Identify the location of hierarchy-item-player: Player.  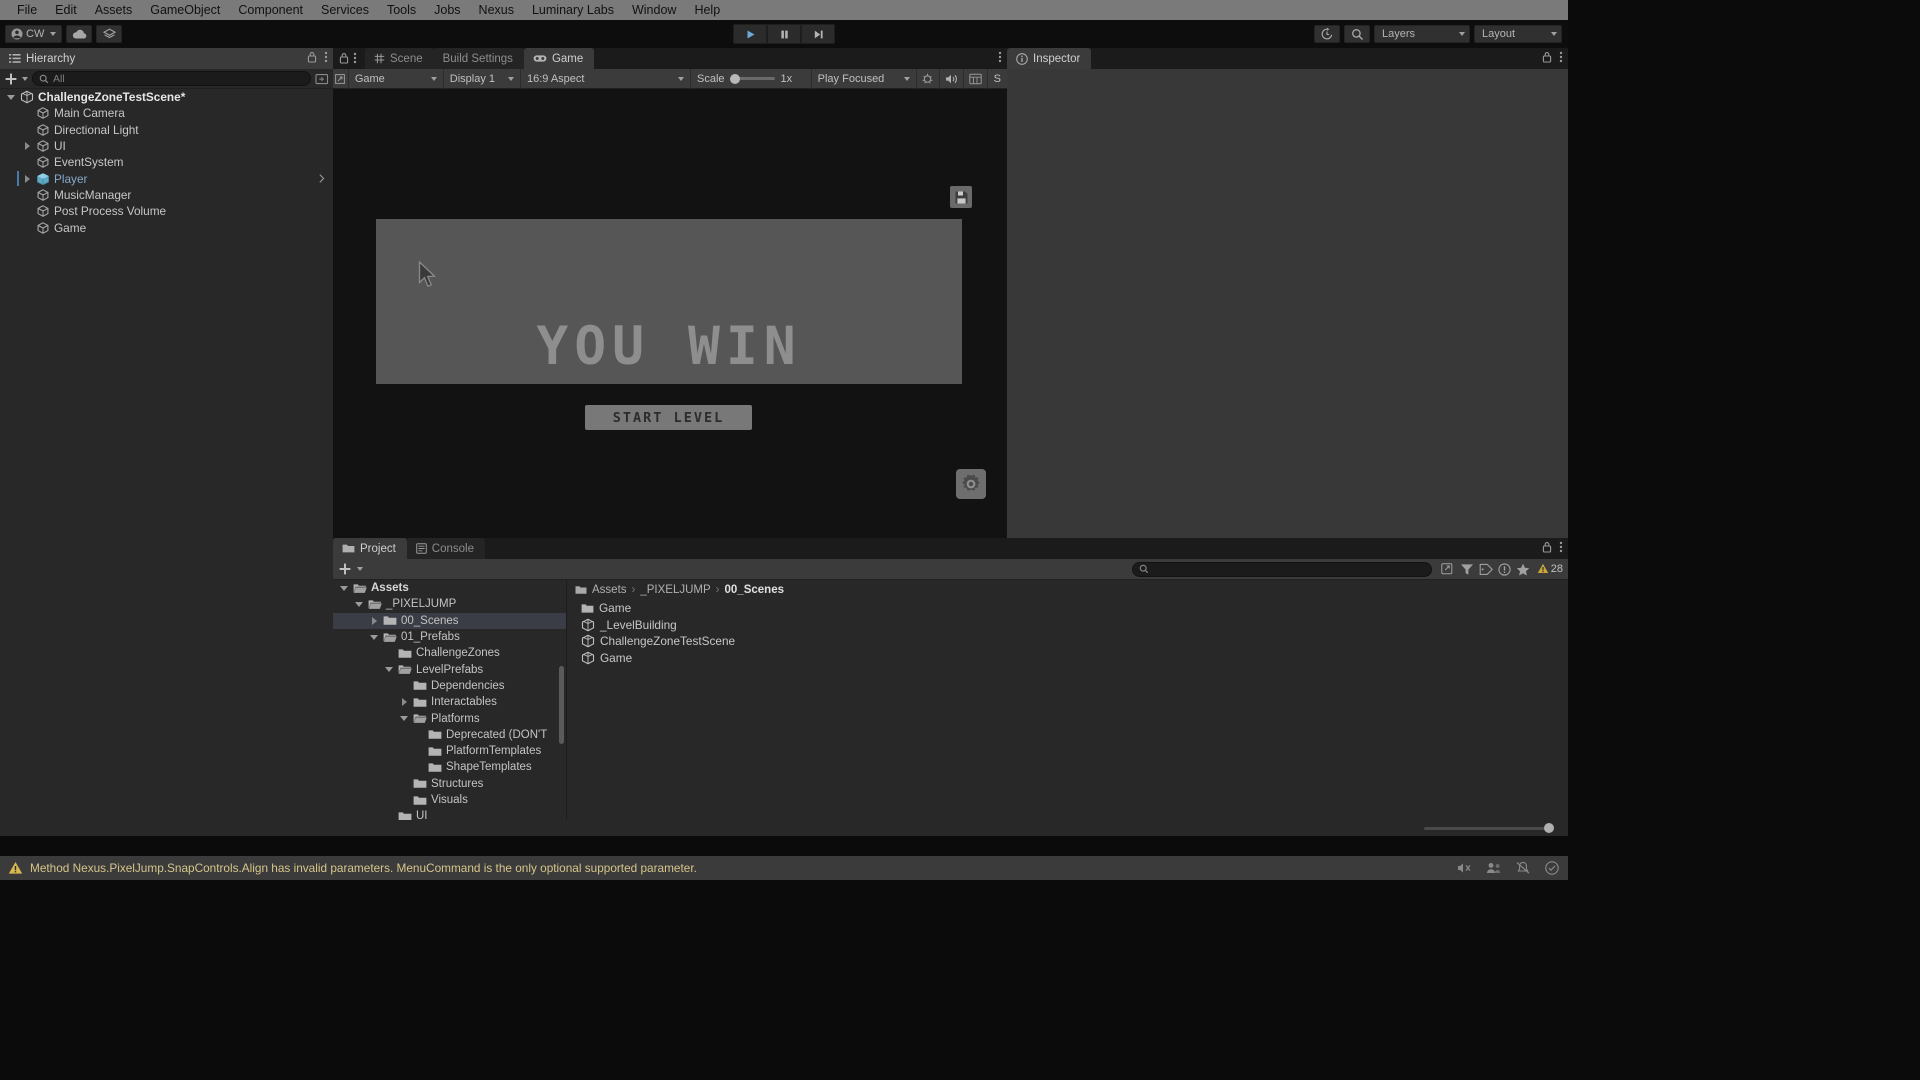
(166, 178).